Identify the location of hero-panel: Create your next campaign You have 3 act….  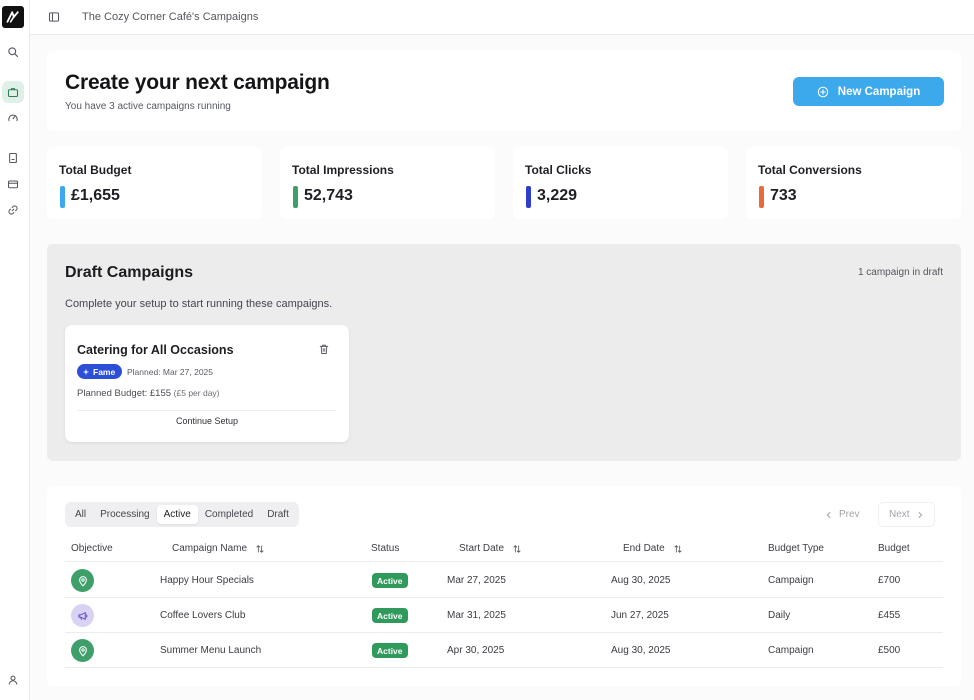
(504, 91).